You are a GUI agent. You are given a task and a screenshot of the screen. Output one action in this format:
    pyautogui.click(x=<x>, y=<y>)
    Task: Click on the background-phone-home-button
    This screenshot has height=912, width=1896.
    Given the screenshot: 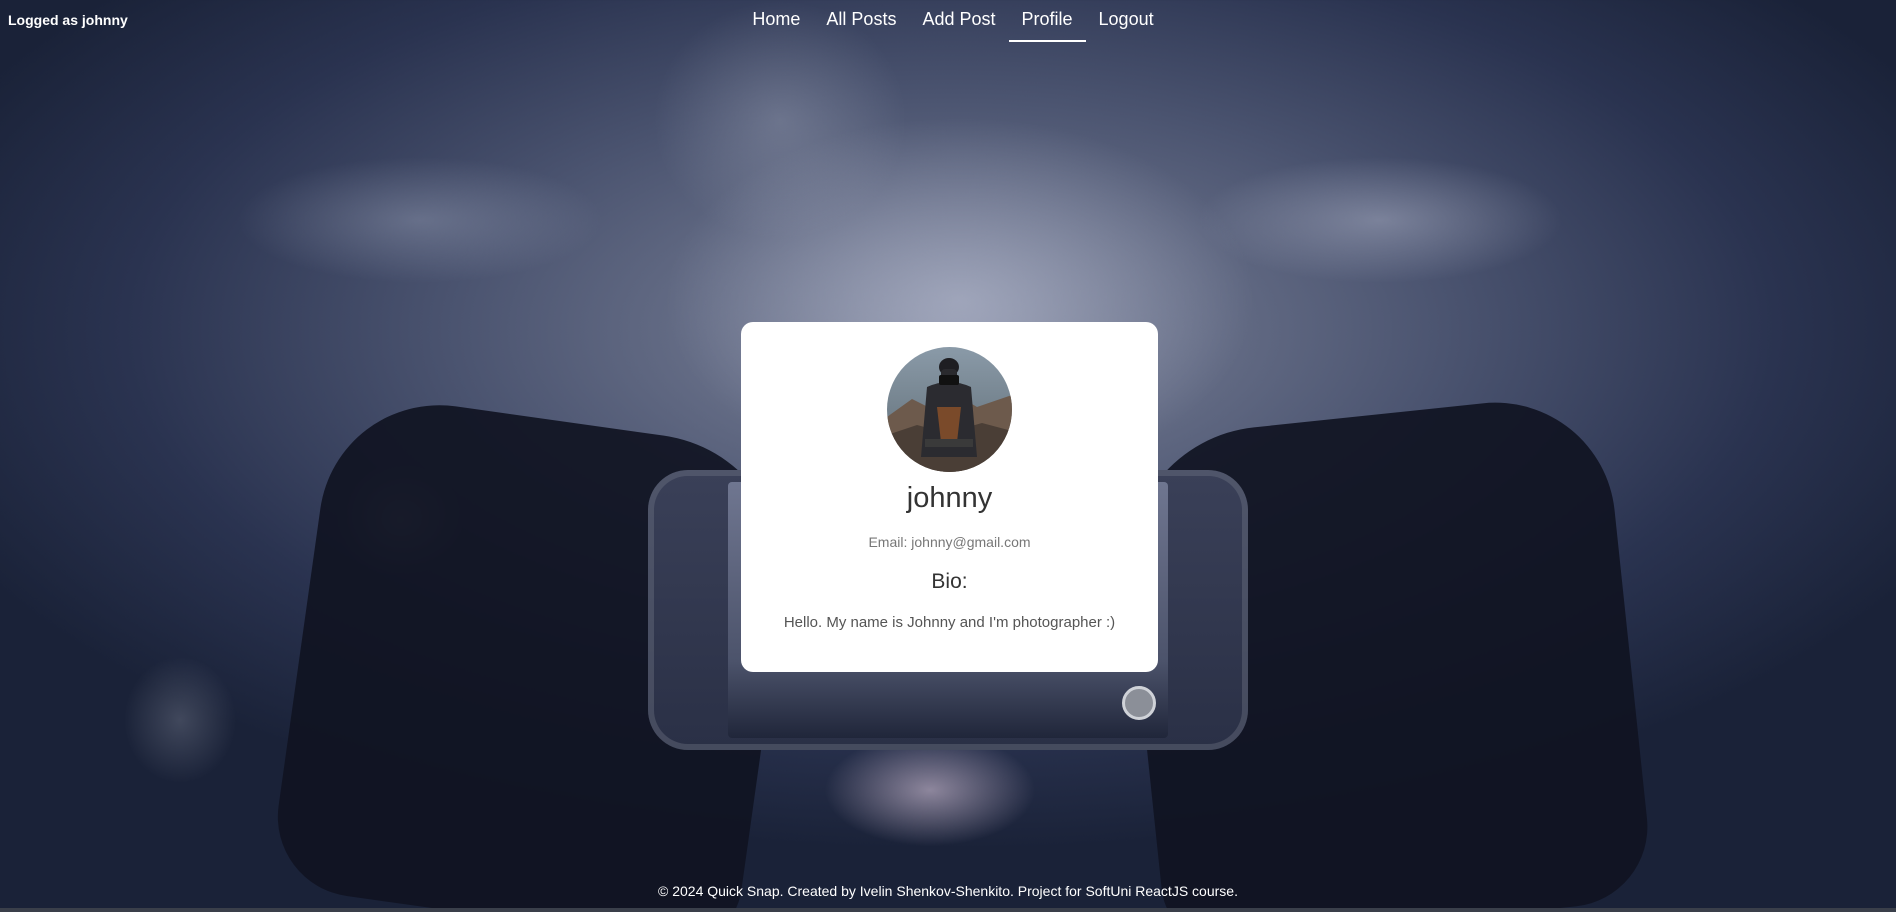 What is the action you would take?
    pyautogui.click(x=1139, y=703)
    